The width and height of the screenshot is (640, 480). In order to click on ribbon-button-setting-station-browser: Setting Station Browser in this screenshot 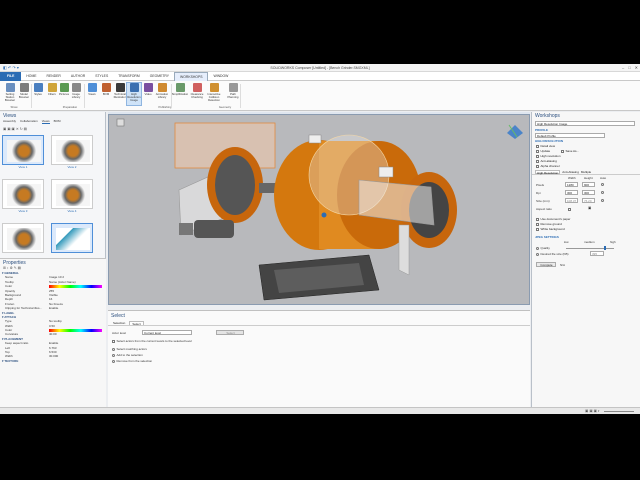, I will do `click(10, 94)`.